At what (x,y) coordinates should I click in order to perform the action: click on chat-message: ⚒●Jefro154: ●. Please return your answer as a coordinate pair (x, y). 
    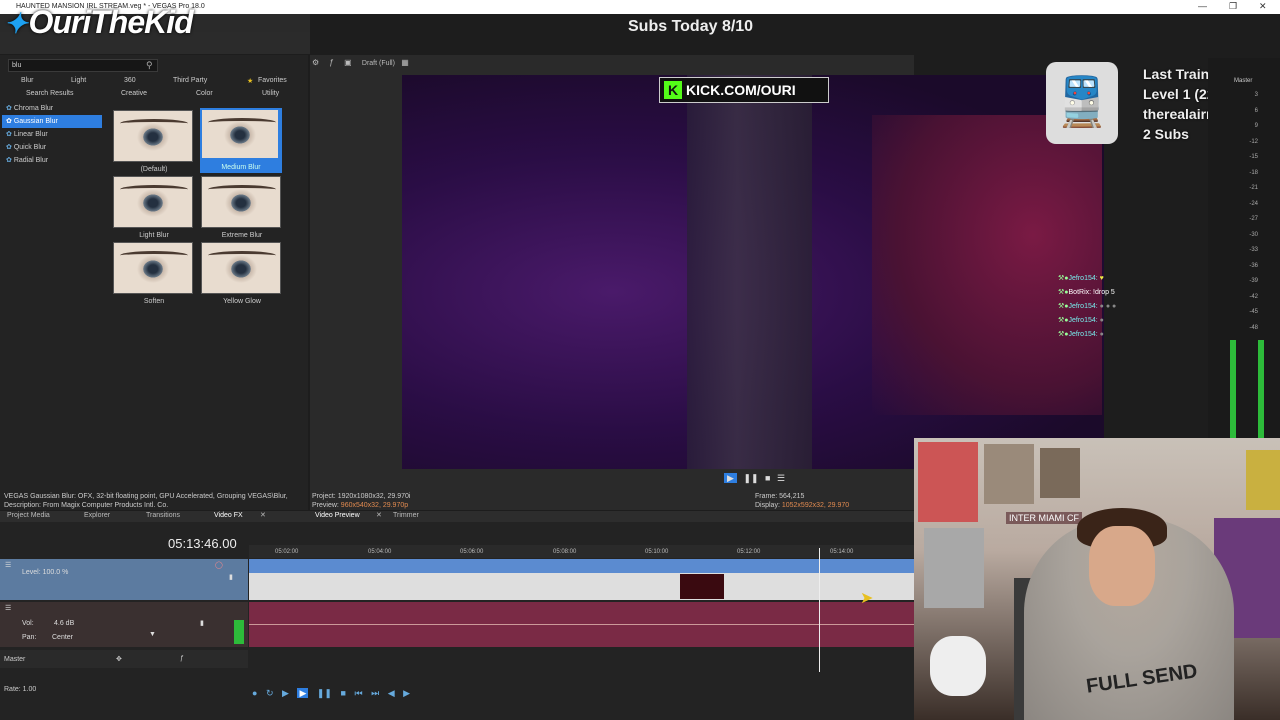
    Looking at the image, I should click on (1087, 335).